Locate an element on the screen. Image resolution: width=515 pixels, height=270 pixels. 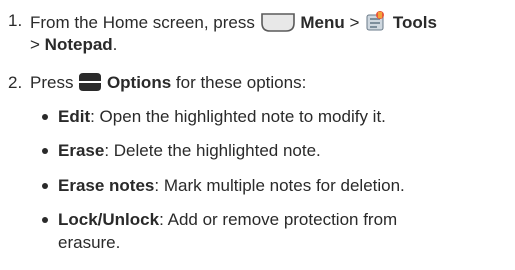
options-key-icon is located at coordinates (90, 85).